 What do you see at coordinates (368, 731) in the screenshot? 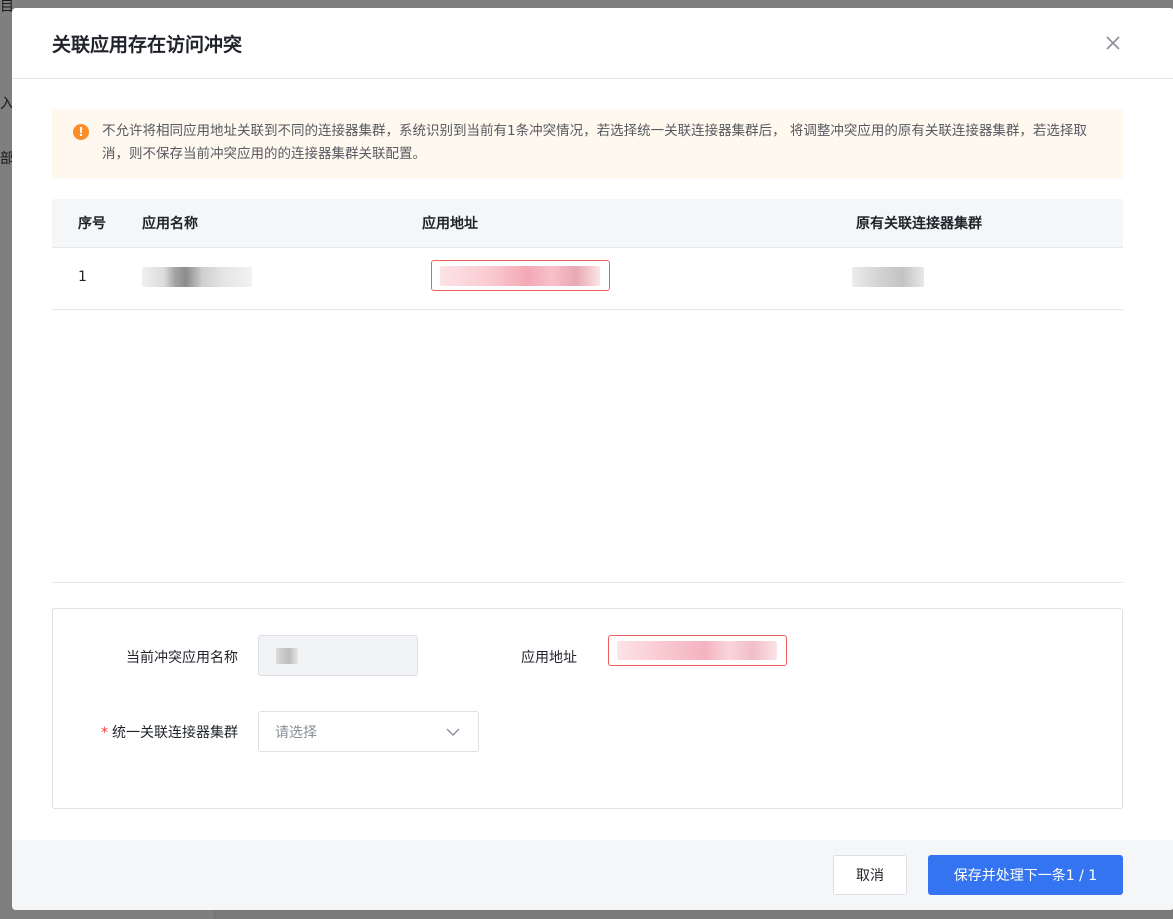
I see `cluster-select: 请选择` at bounding box center [368, 731].